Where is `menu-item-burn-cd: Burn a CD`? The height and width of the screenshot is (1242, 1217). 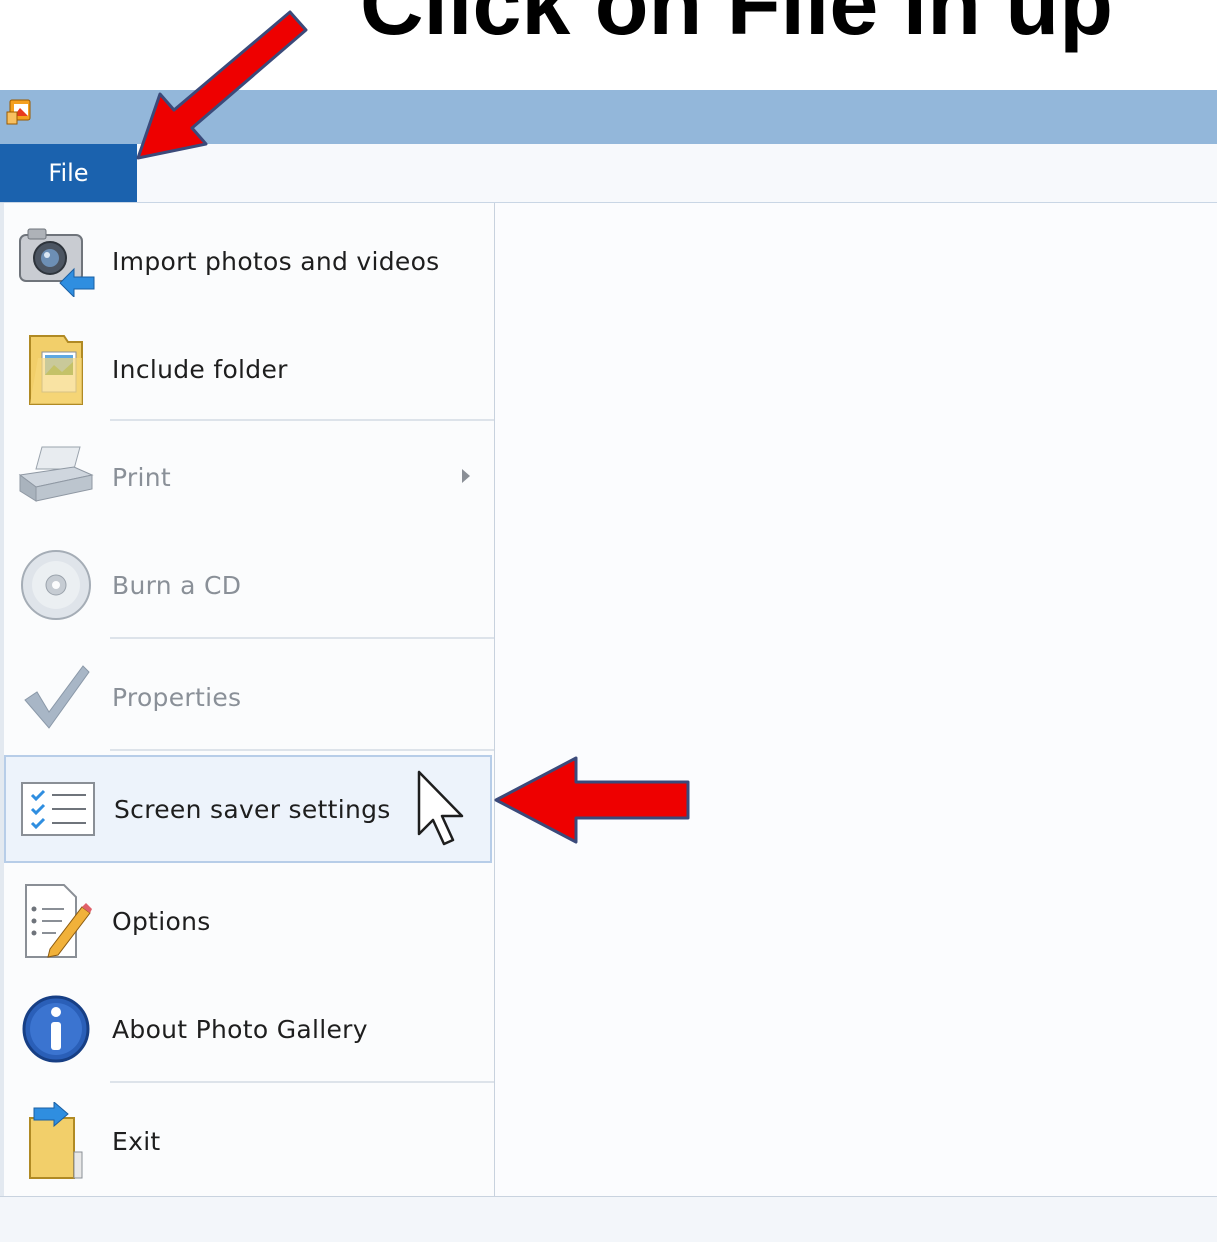 menu-item-burn-cd: Burn a CD is located at coordinates (248, 585).